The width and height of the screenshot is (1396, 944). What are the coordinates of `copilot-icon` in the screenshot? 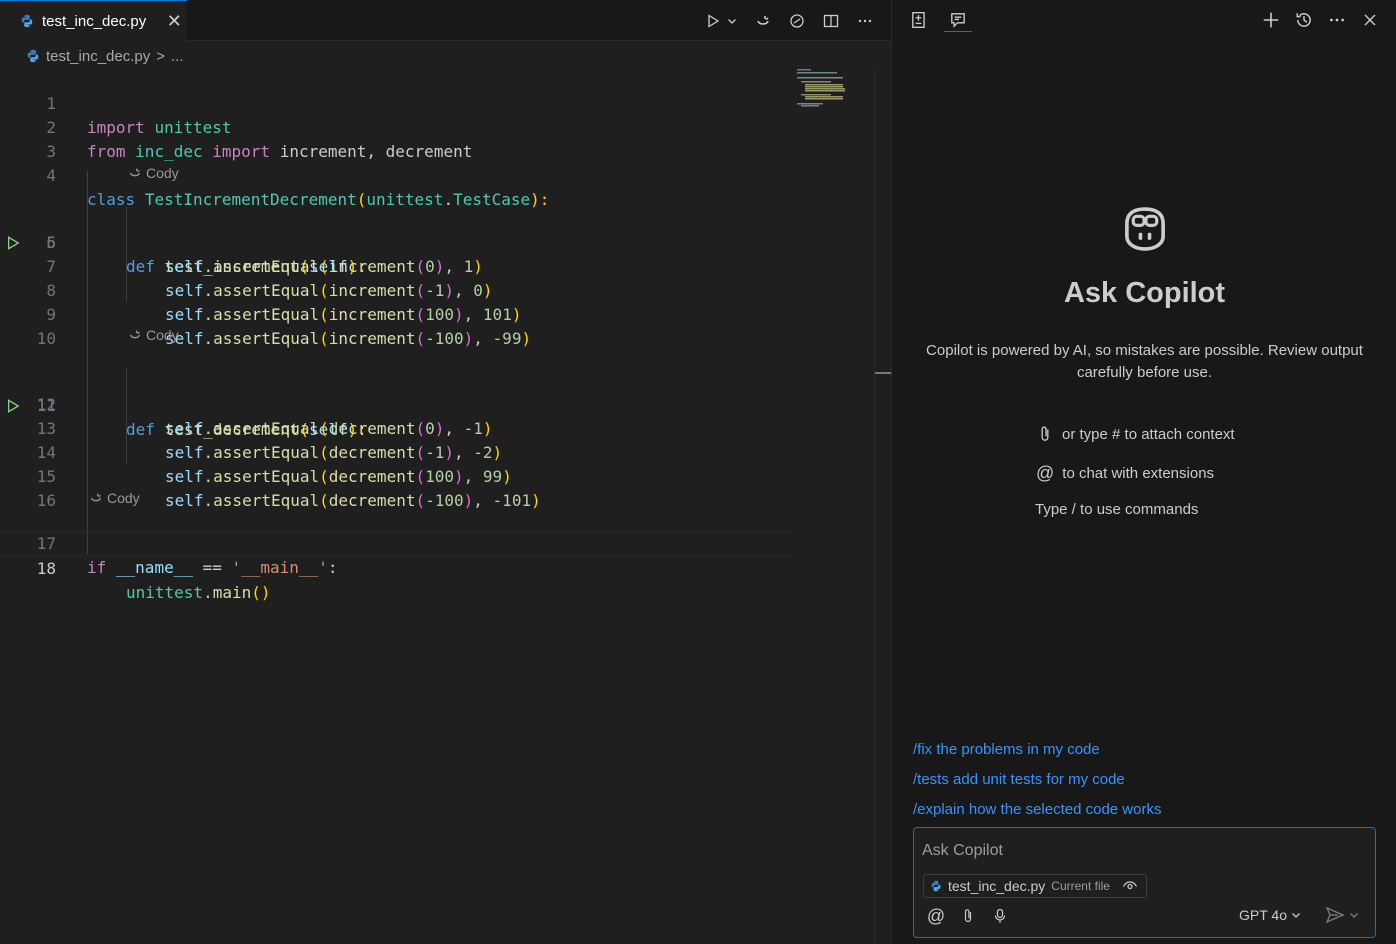 It's located at (797, 21).